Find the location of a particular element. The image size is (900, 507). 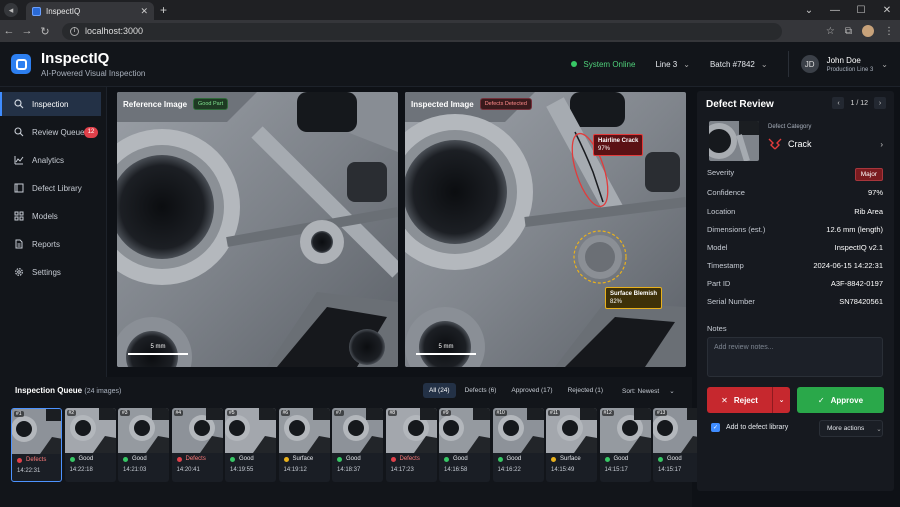

reload-icon: ↻ is located at coordinates (45, 31).